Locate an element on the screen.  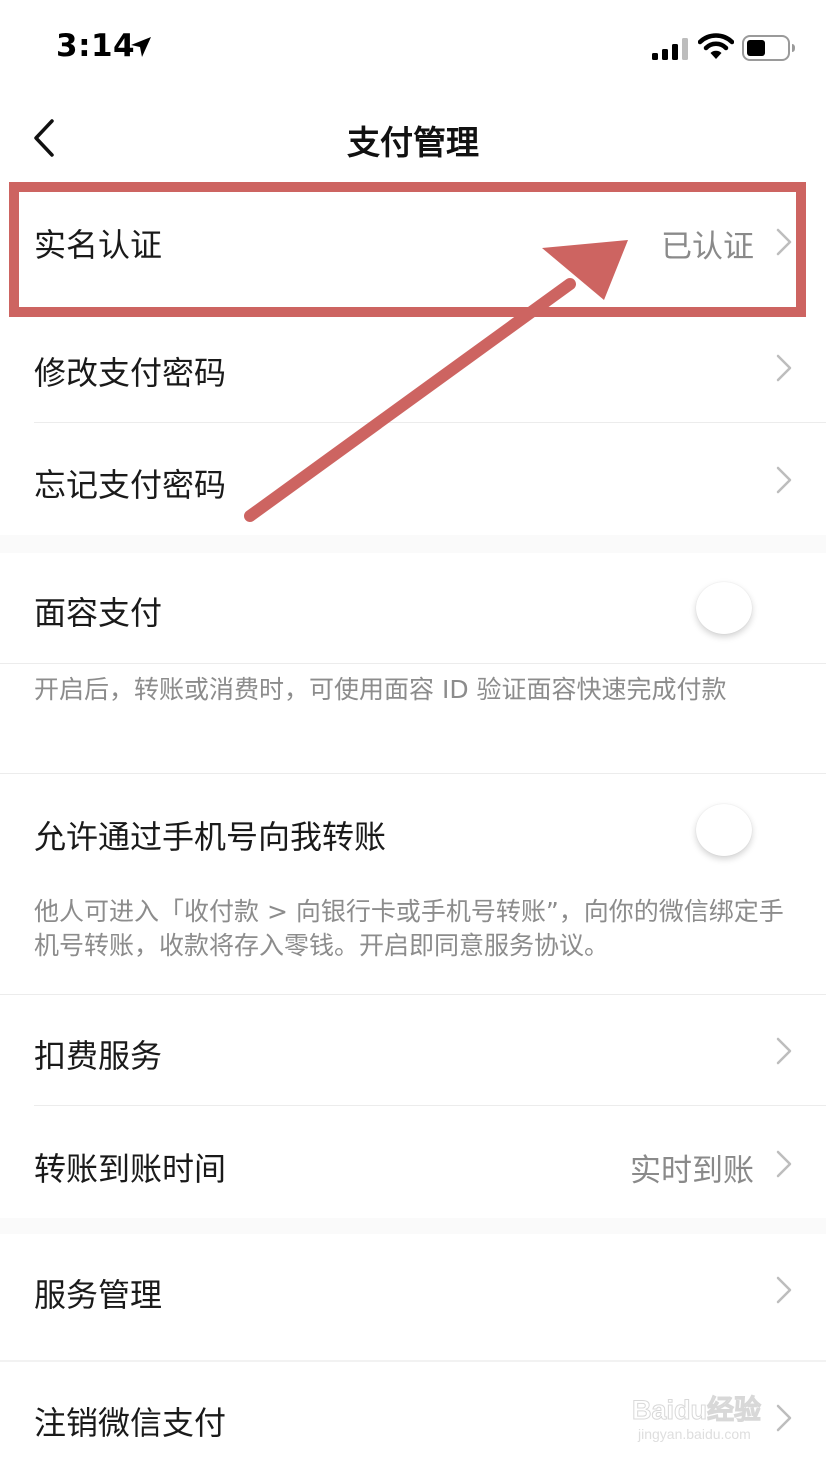
face-pay-description: 开启后，转账或消费时，可使用面容 ID 验证面容快速完成付款 is located at coordinates (380, 689).